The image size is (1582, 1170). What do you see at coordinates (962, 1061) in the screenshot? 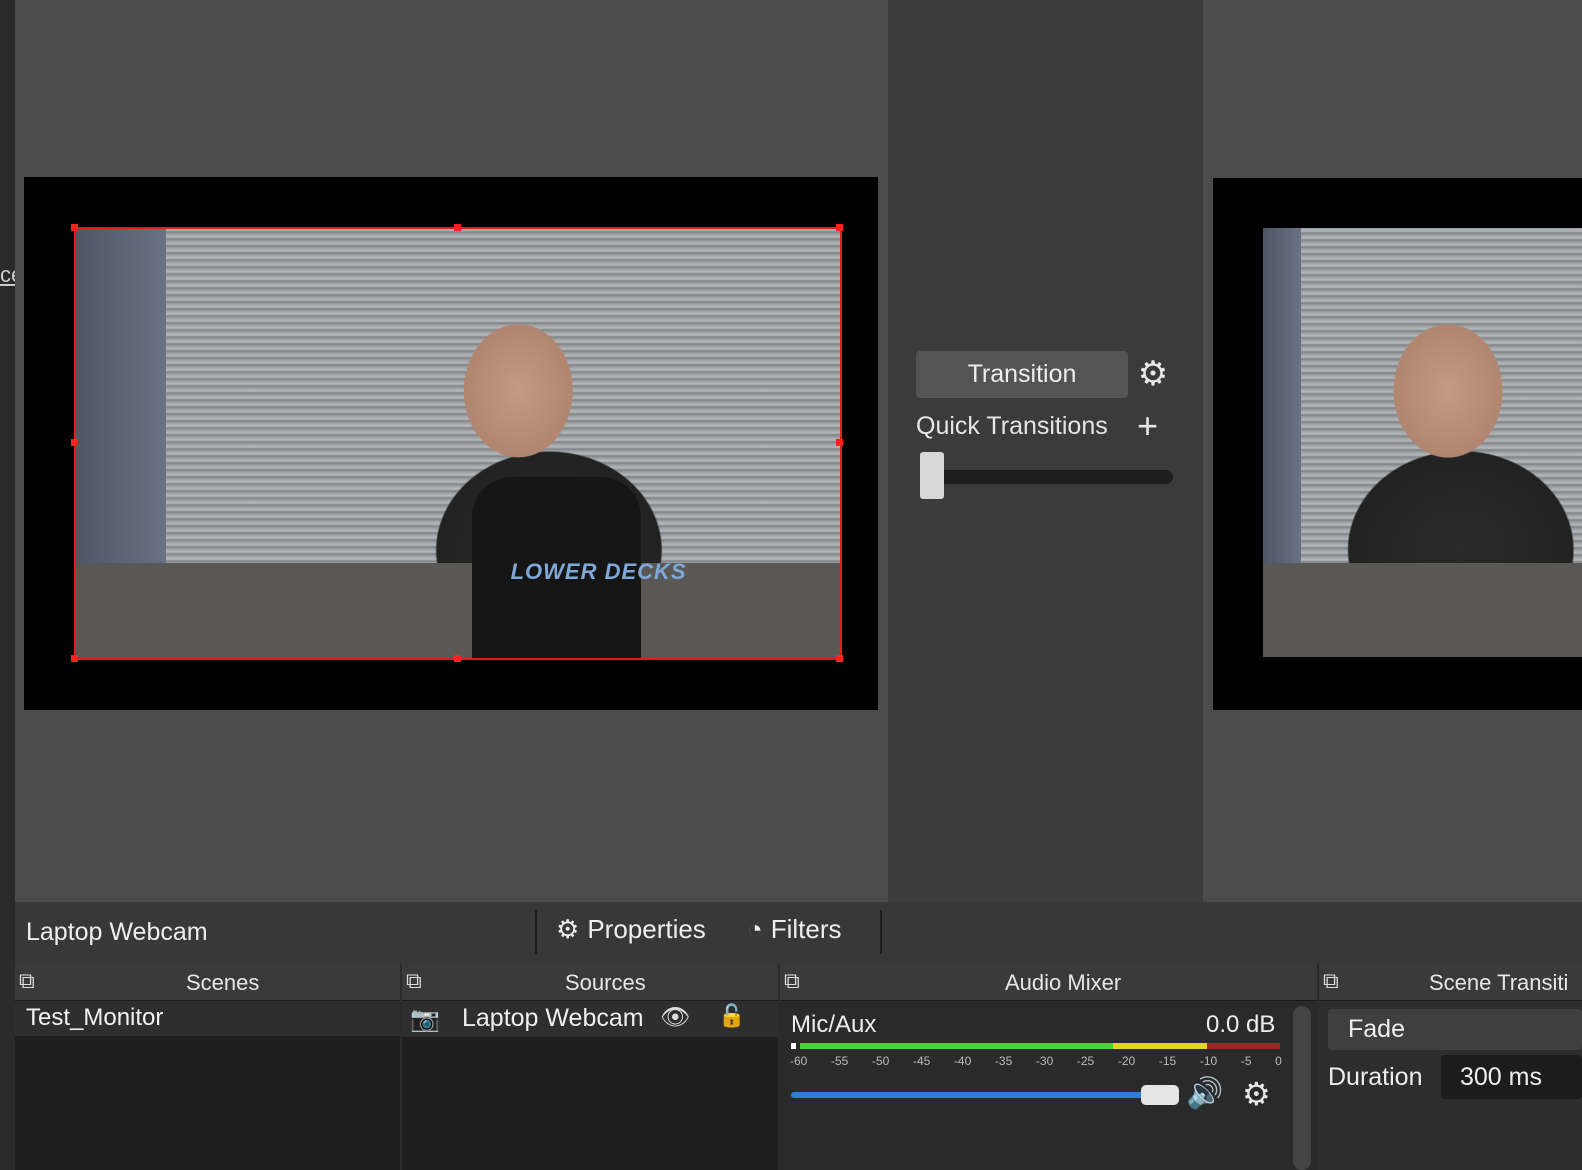
I see `meter-tick-label: -40` at bounding box center [962, 1061].